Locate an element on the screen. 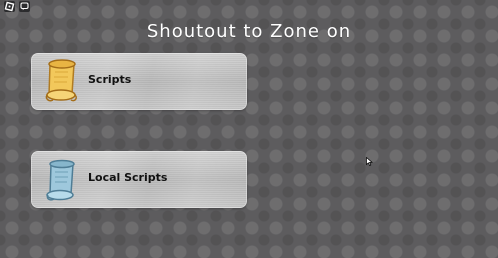 The height and width of the screenshot is (258, 498). scripts-label: Scripts is located at coordinates (110, 79).